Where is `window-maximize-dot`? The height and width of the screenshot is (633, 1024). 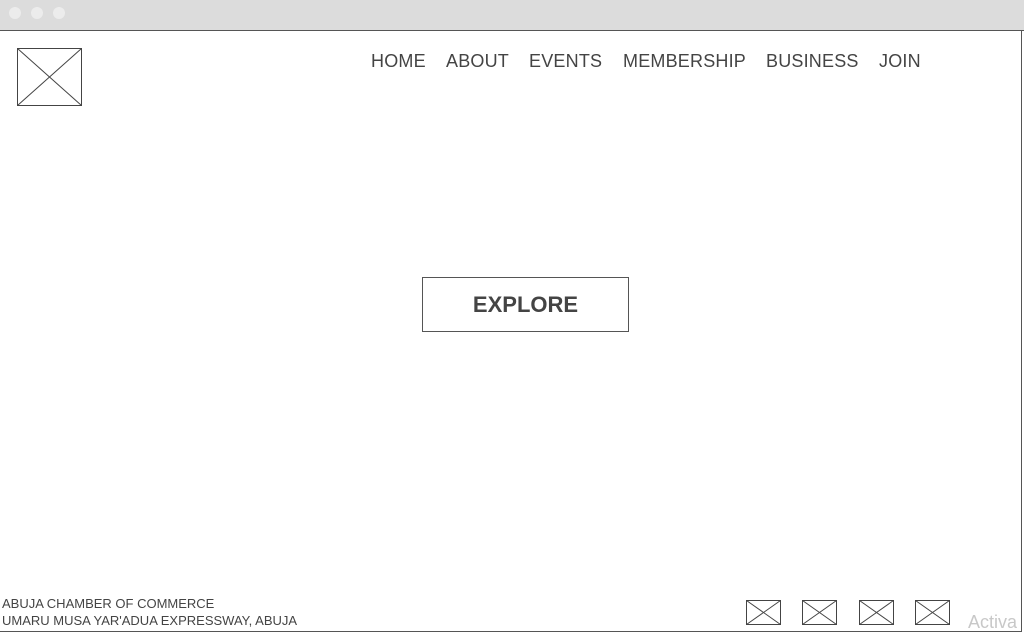
window-maximize-dot is located at coordinates (59, 13).